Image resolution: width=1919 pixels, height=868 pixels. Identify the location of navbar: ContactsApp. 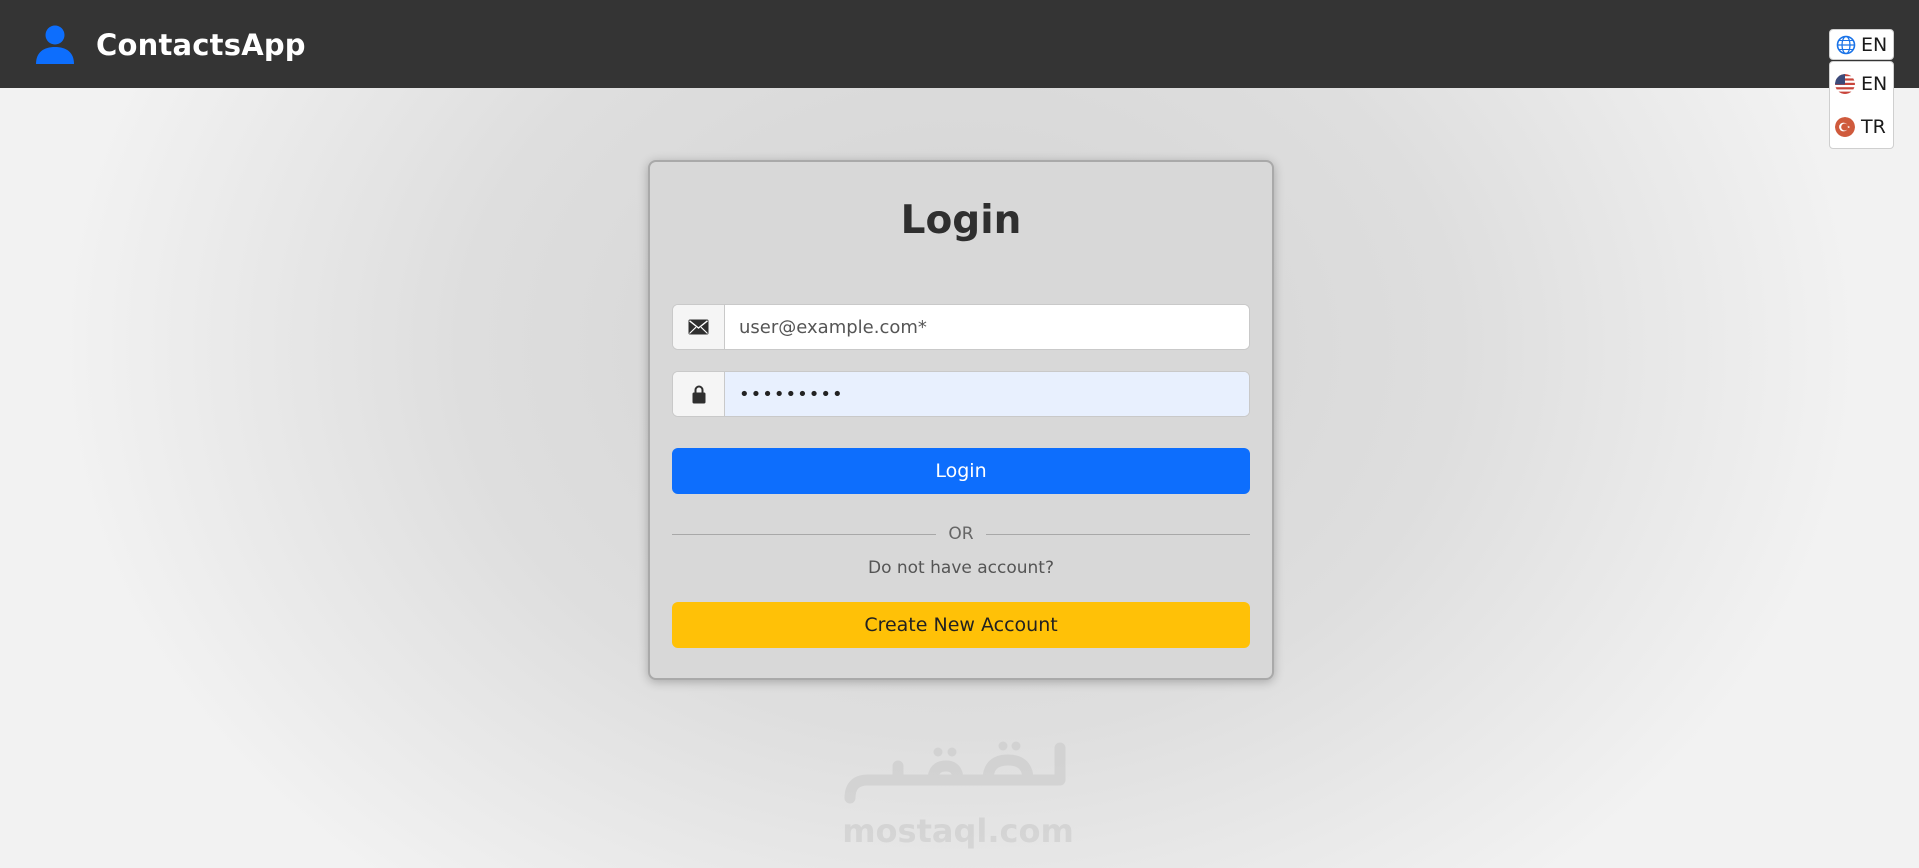
(959, 44).